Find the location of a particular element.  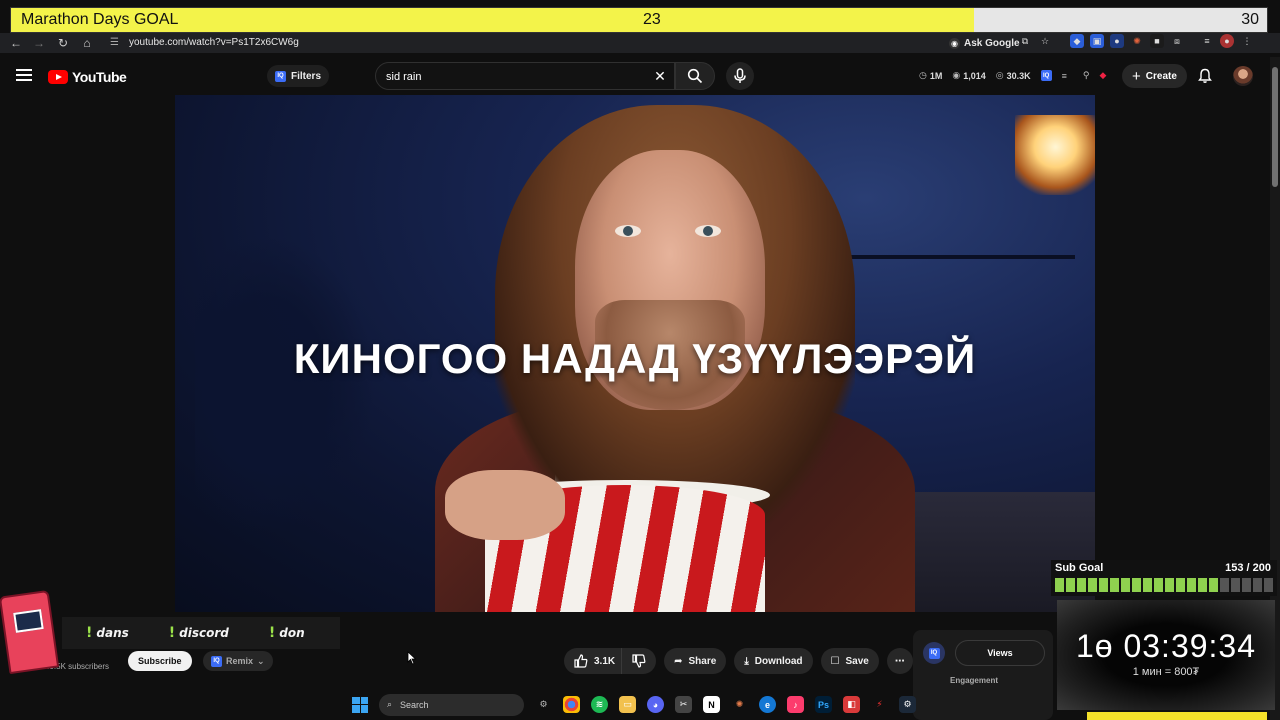

remix-button: IQ Remix ⌄ is located at coordinates (238, 661).